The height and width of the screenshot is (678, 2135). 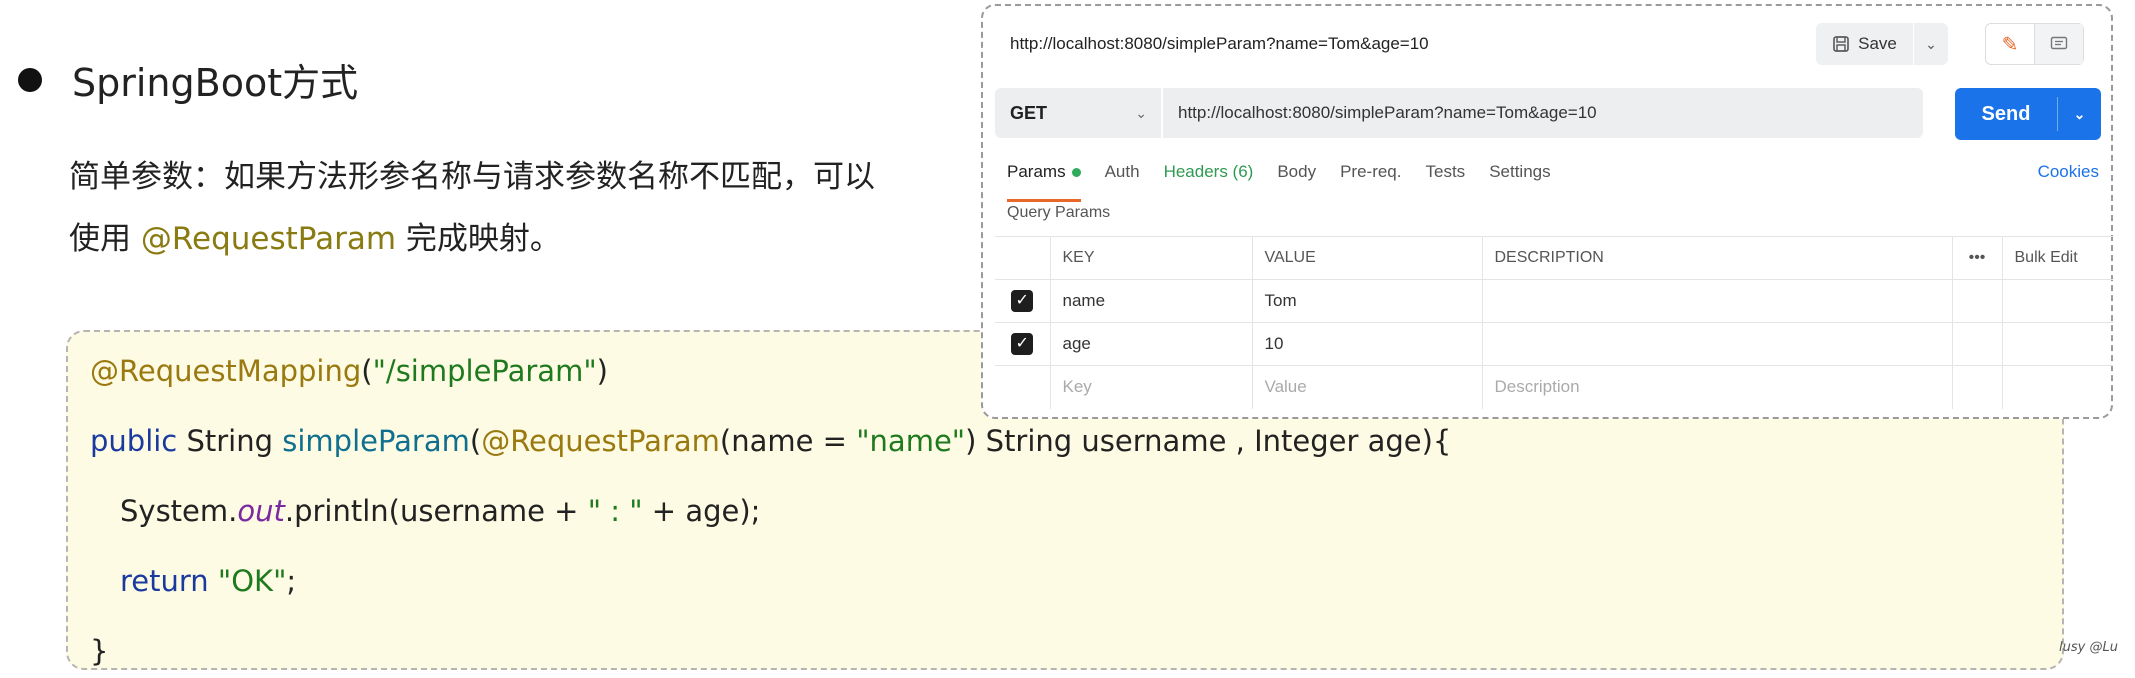 I want to click on tab-headers: Headers (6), so click(x=1209, y=177).